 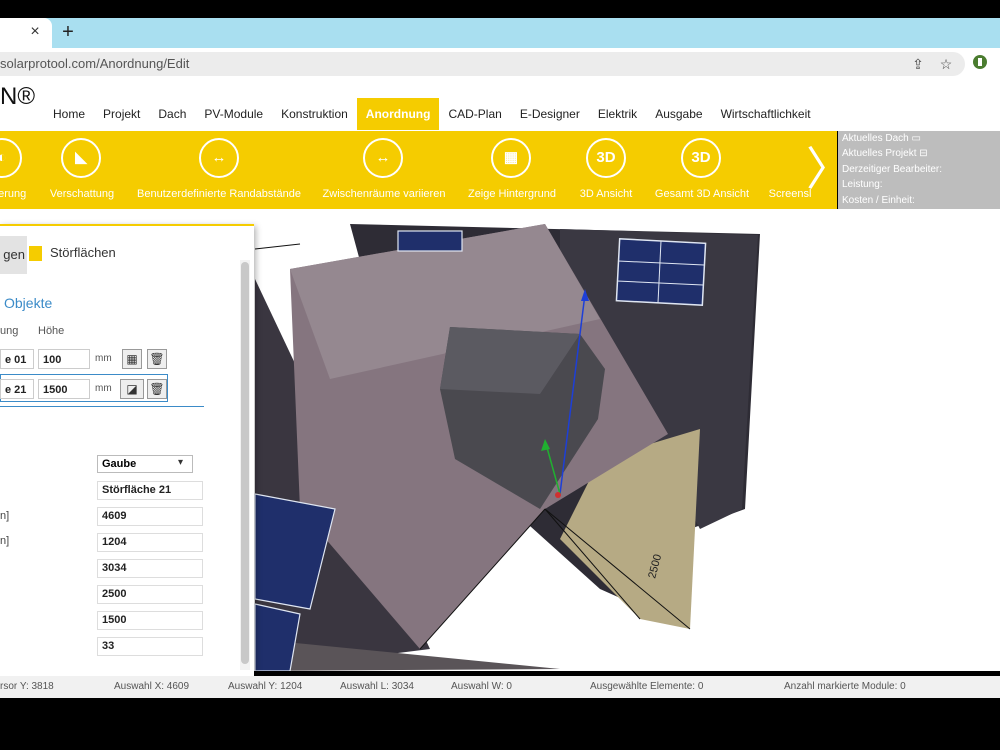 What do you see at coordinates (923, 153) in the screenshot?
I see `project-icon: ⊟` at bounding box center [923, 153].